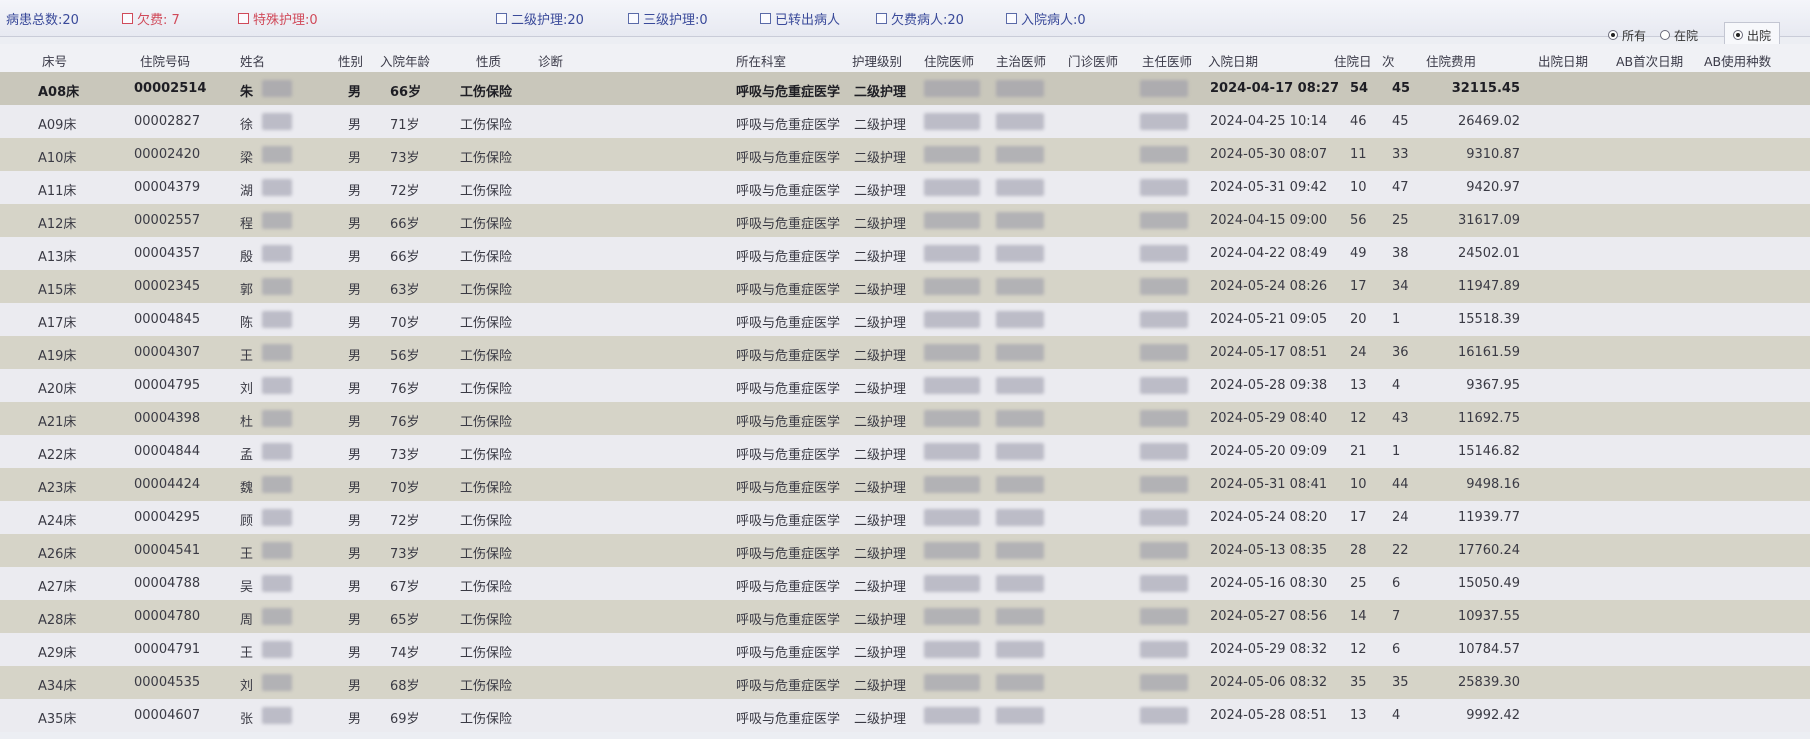 This screenshot has height=739, width=1810. Describe the element at coordinates (1493, 154) in the screenshot. I see `cell-fee: 9310.87` at that location.